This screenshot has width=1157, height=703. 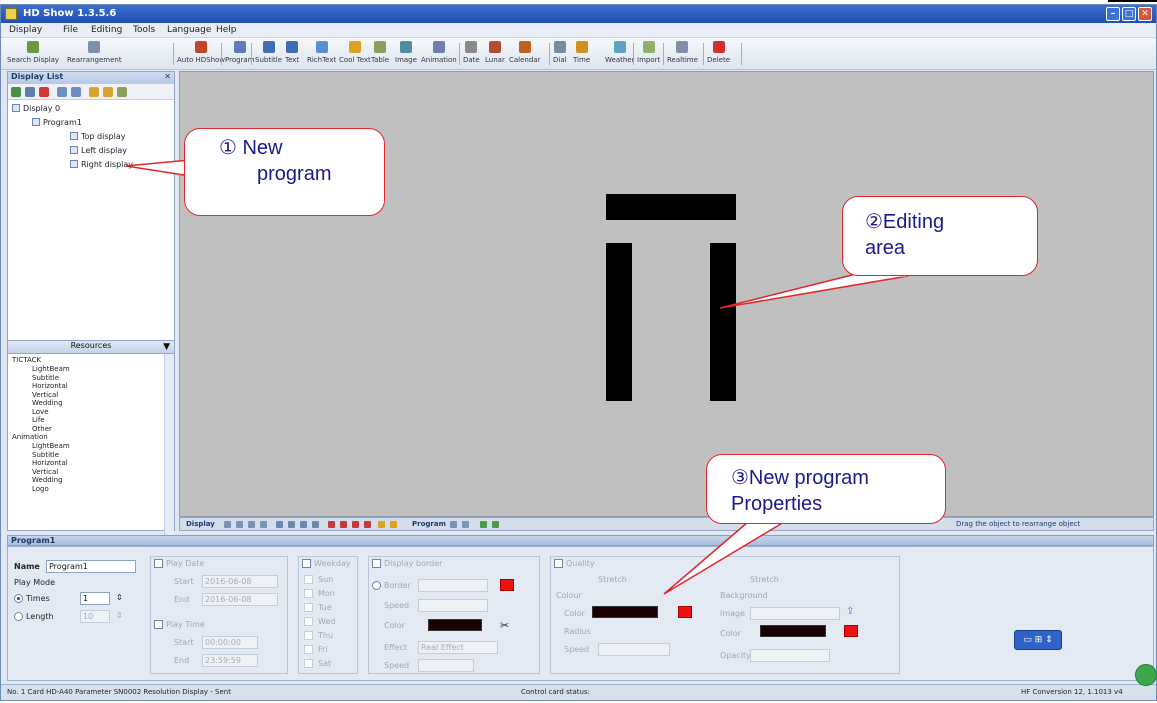 What do you see at coordinates (94, 54) in the screenshot?
I see `toolbar-button-rearrangement: Rearrangement` at bounding box center [94, 54].